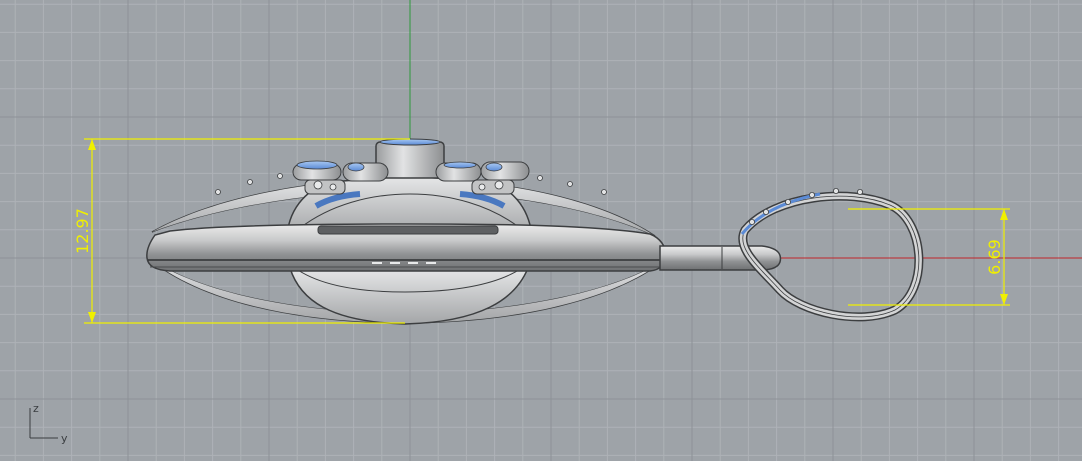 This screenshot has width=1082, height=461. What do you see at coordinates (410, 142) in the screenshot?
I see `top-stone` at bounding box center [410, 142].